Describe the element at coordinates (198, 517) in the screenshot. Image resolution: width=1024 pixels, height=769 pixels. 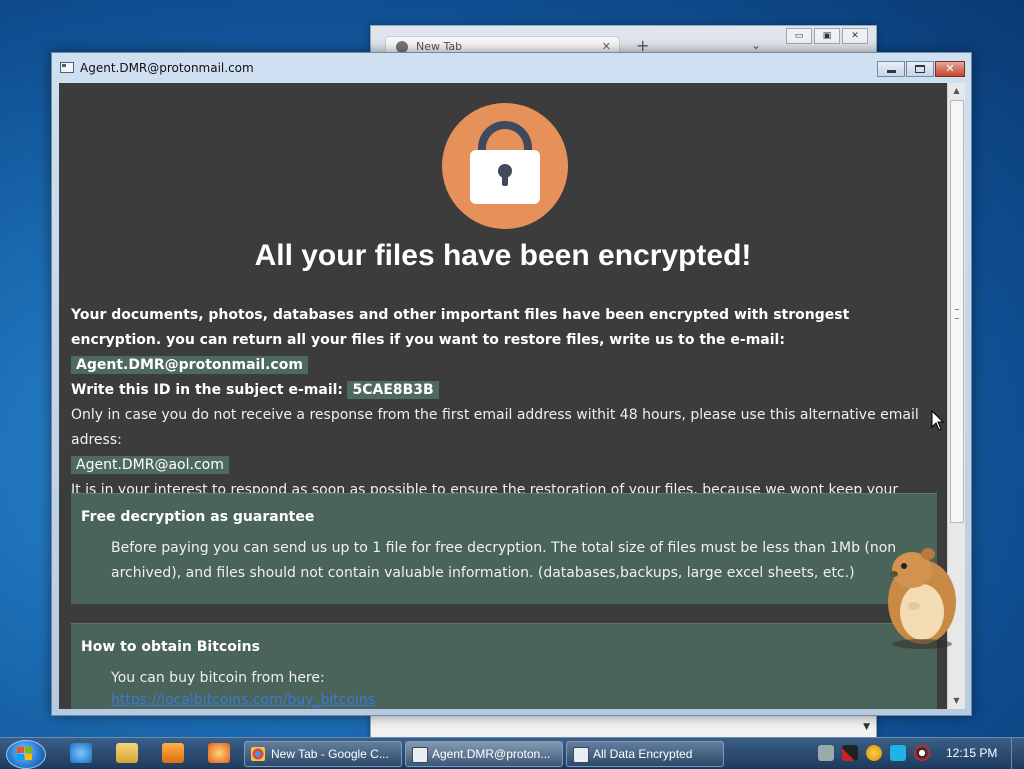
I see `panel-title: Free decryption as guarantee` at that location.